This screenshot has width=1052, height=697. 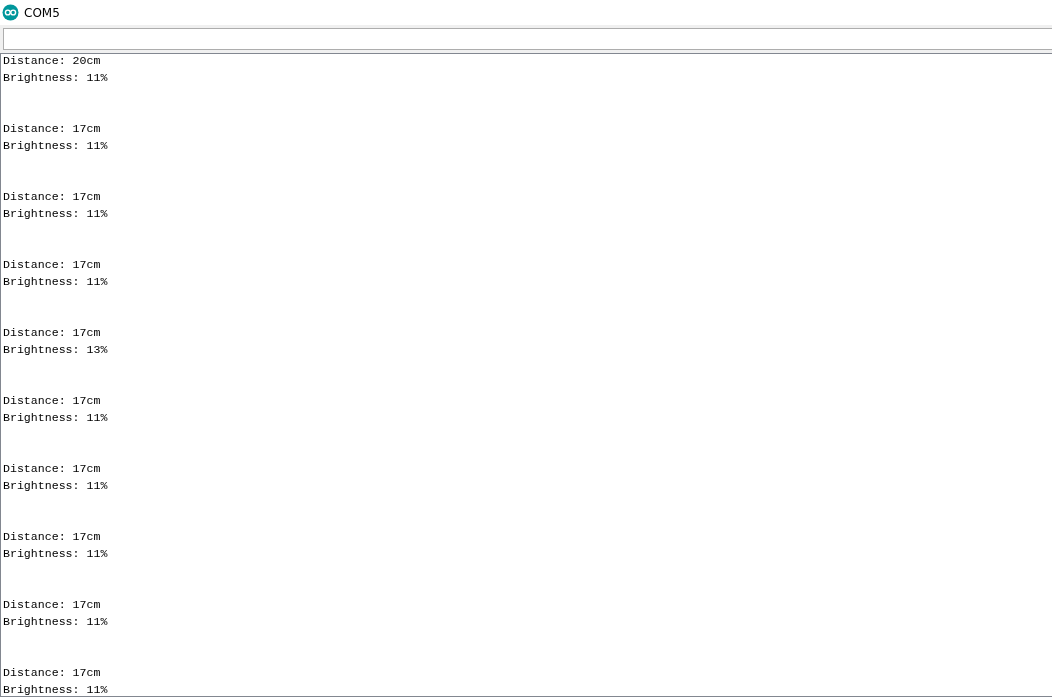 I want to click on input-field, so click(x=527, y=39).